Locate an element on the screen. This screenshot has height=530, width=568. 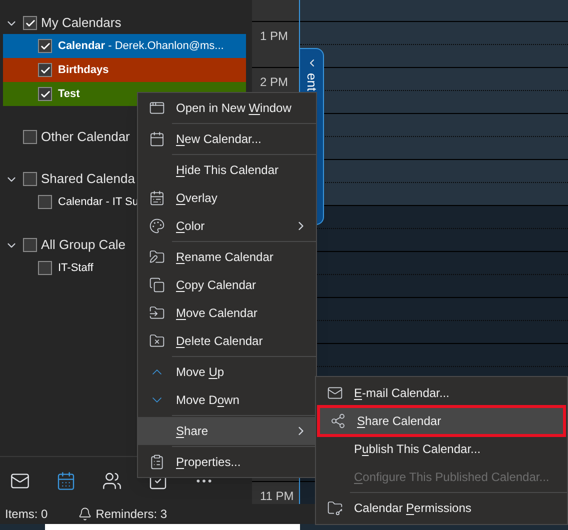
folder-key-icon is located at coordinates (335, 508).